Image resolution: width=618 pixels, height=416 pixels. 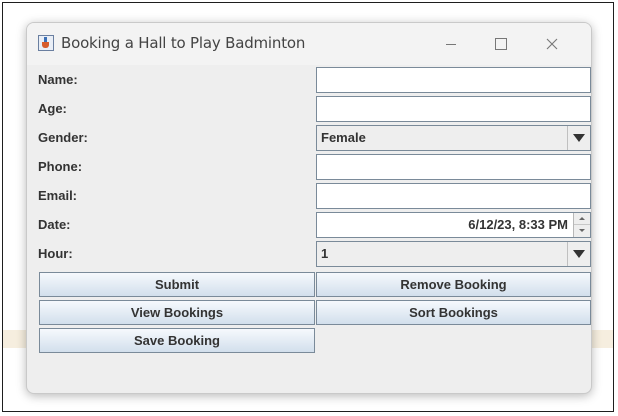 What do you see at coordinates (177, 312) in the screenshot?
I see `view-bookings-button: View Bookings` at bounding box center [177, 312].